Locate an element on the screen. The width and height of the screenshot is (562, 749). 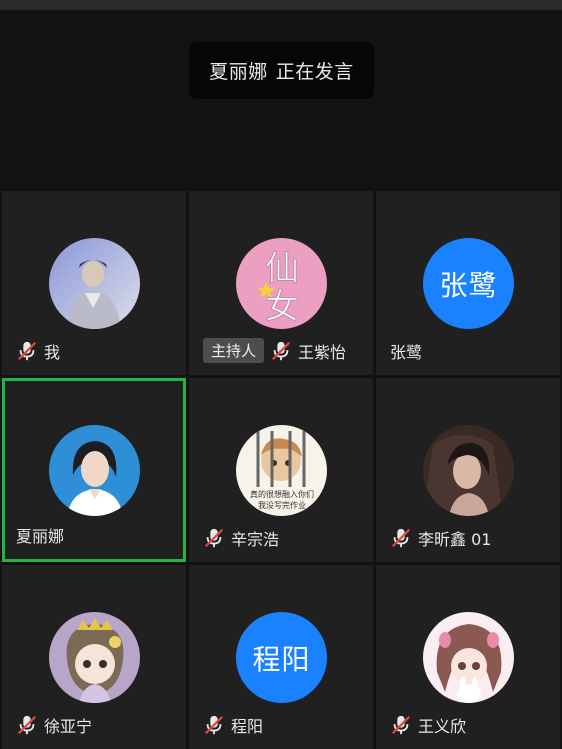
participant-tile: 王义欣 is located at coordinates (468, 657).